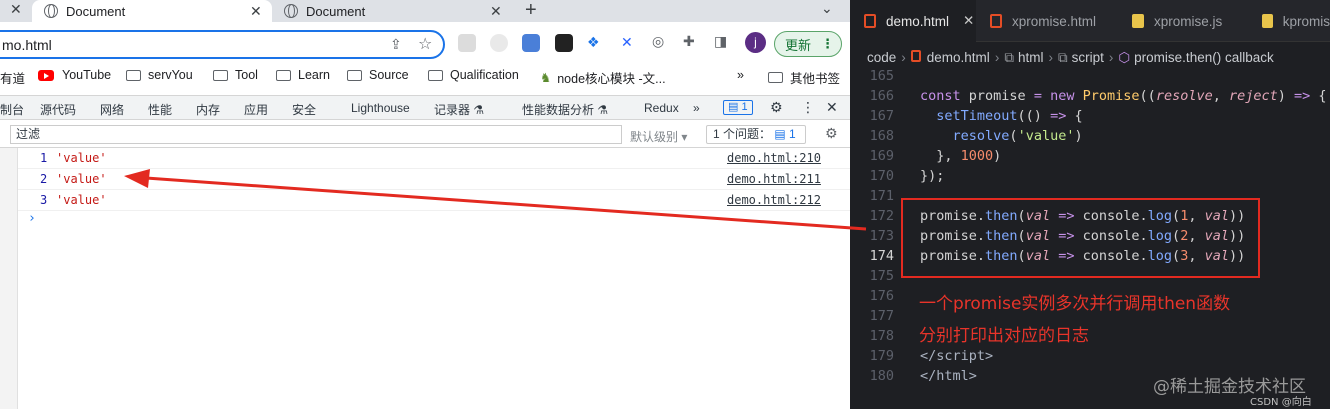  I want to click on puzzle-icon: ✚, so click(689, 41).